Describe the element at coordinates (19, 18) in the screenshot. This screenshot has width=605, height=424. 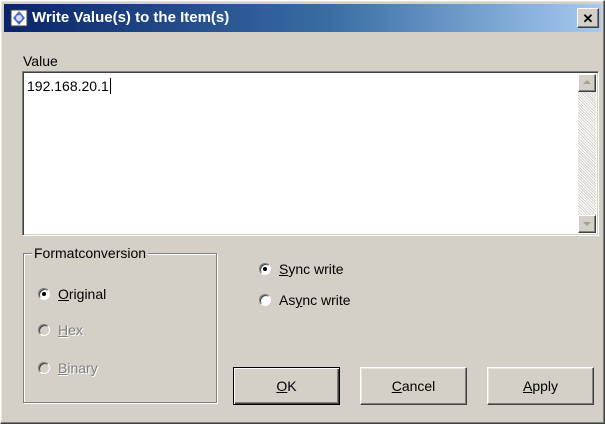
I see `app-icon` at that location.